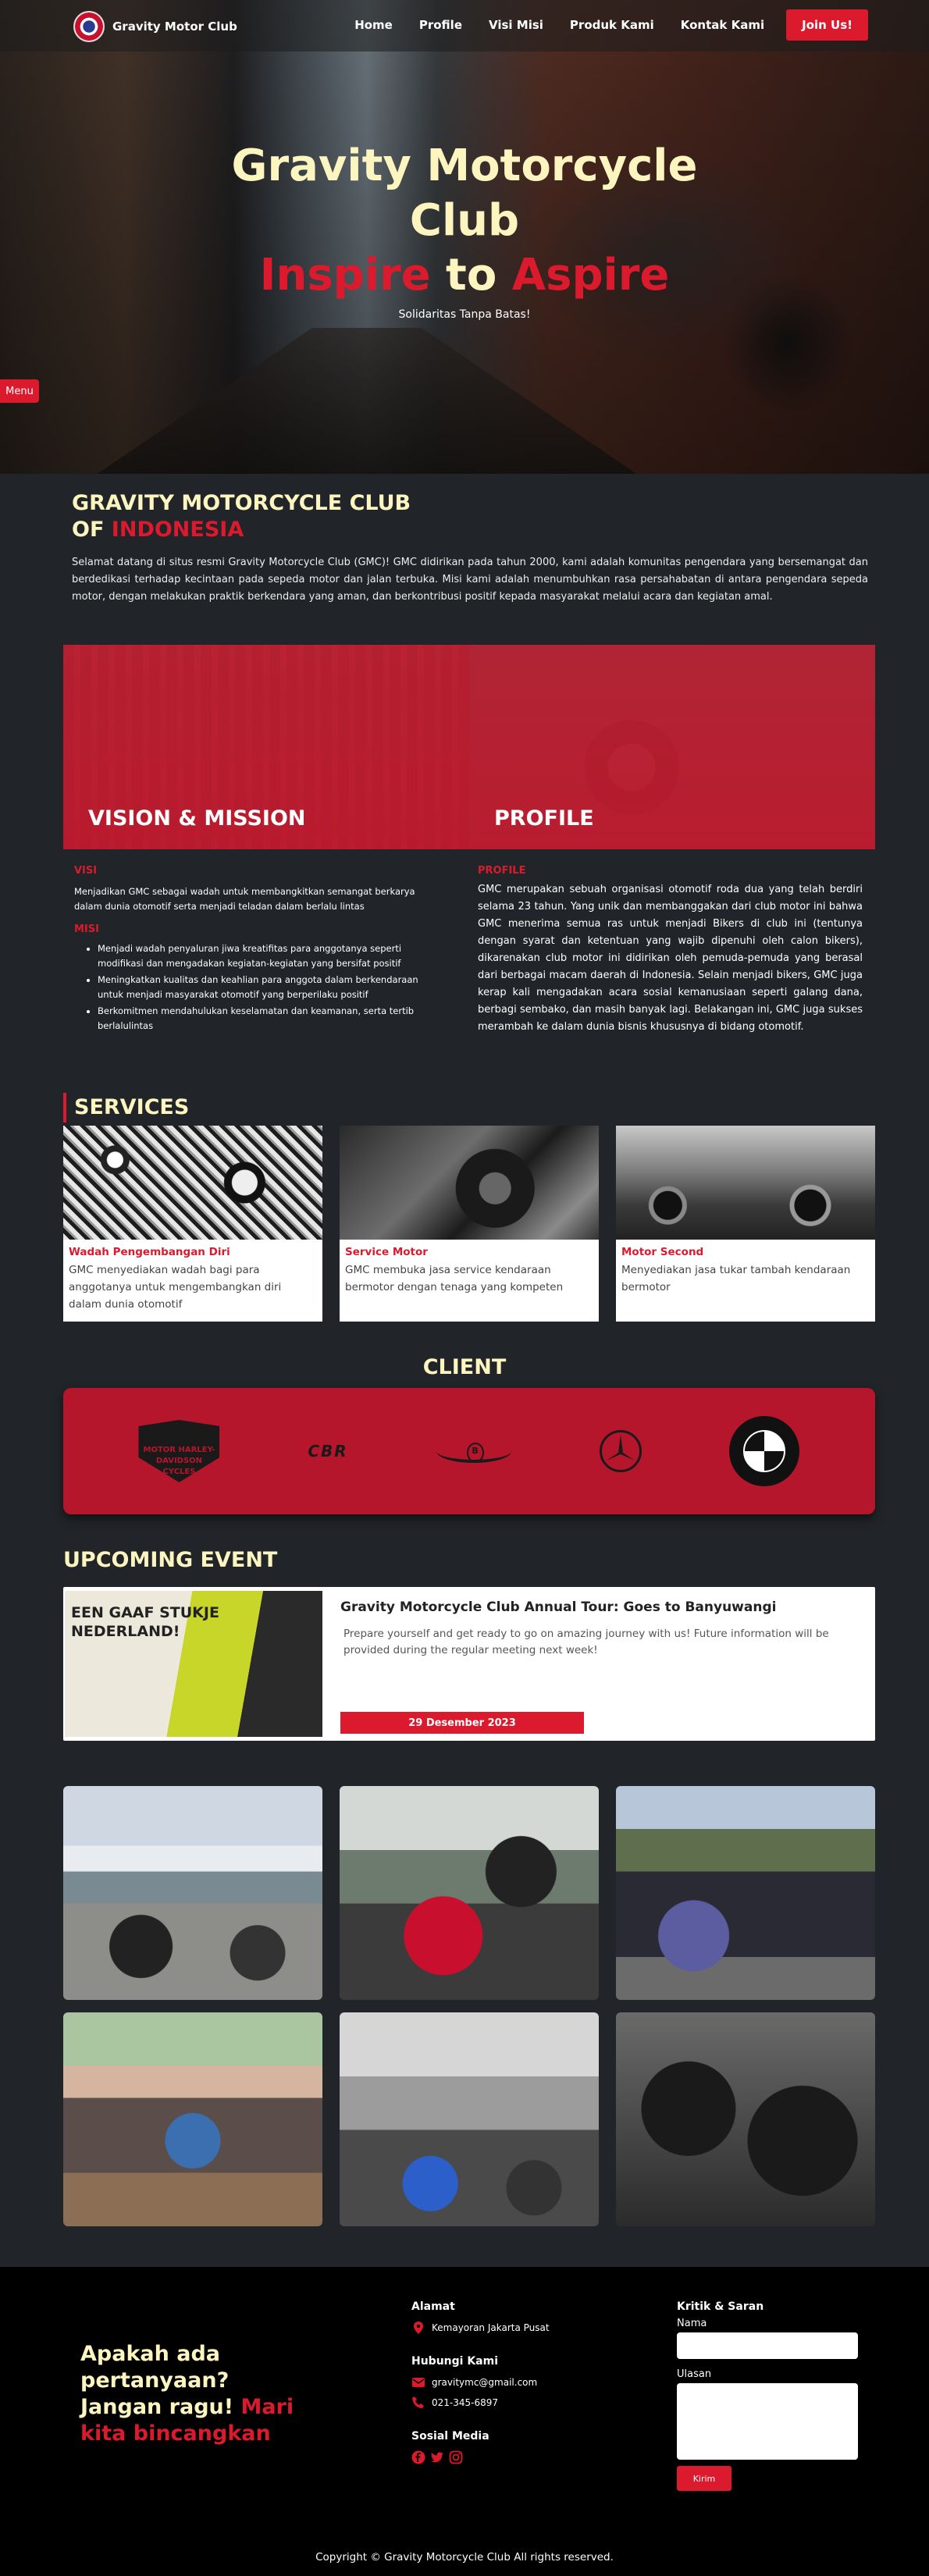 The image size is (929, 2576). What do you see at coordinates (612, 25) in the screenshot?
I see `nav-link-produk-kami: Produk Kami` at bounding box center [612, 25].